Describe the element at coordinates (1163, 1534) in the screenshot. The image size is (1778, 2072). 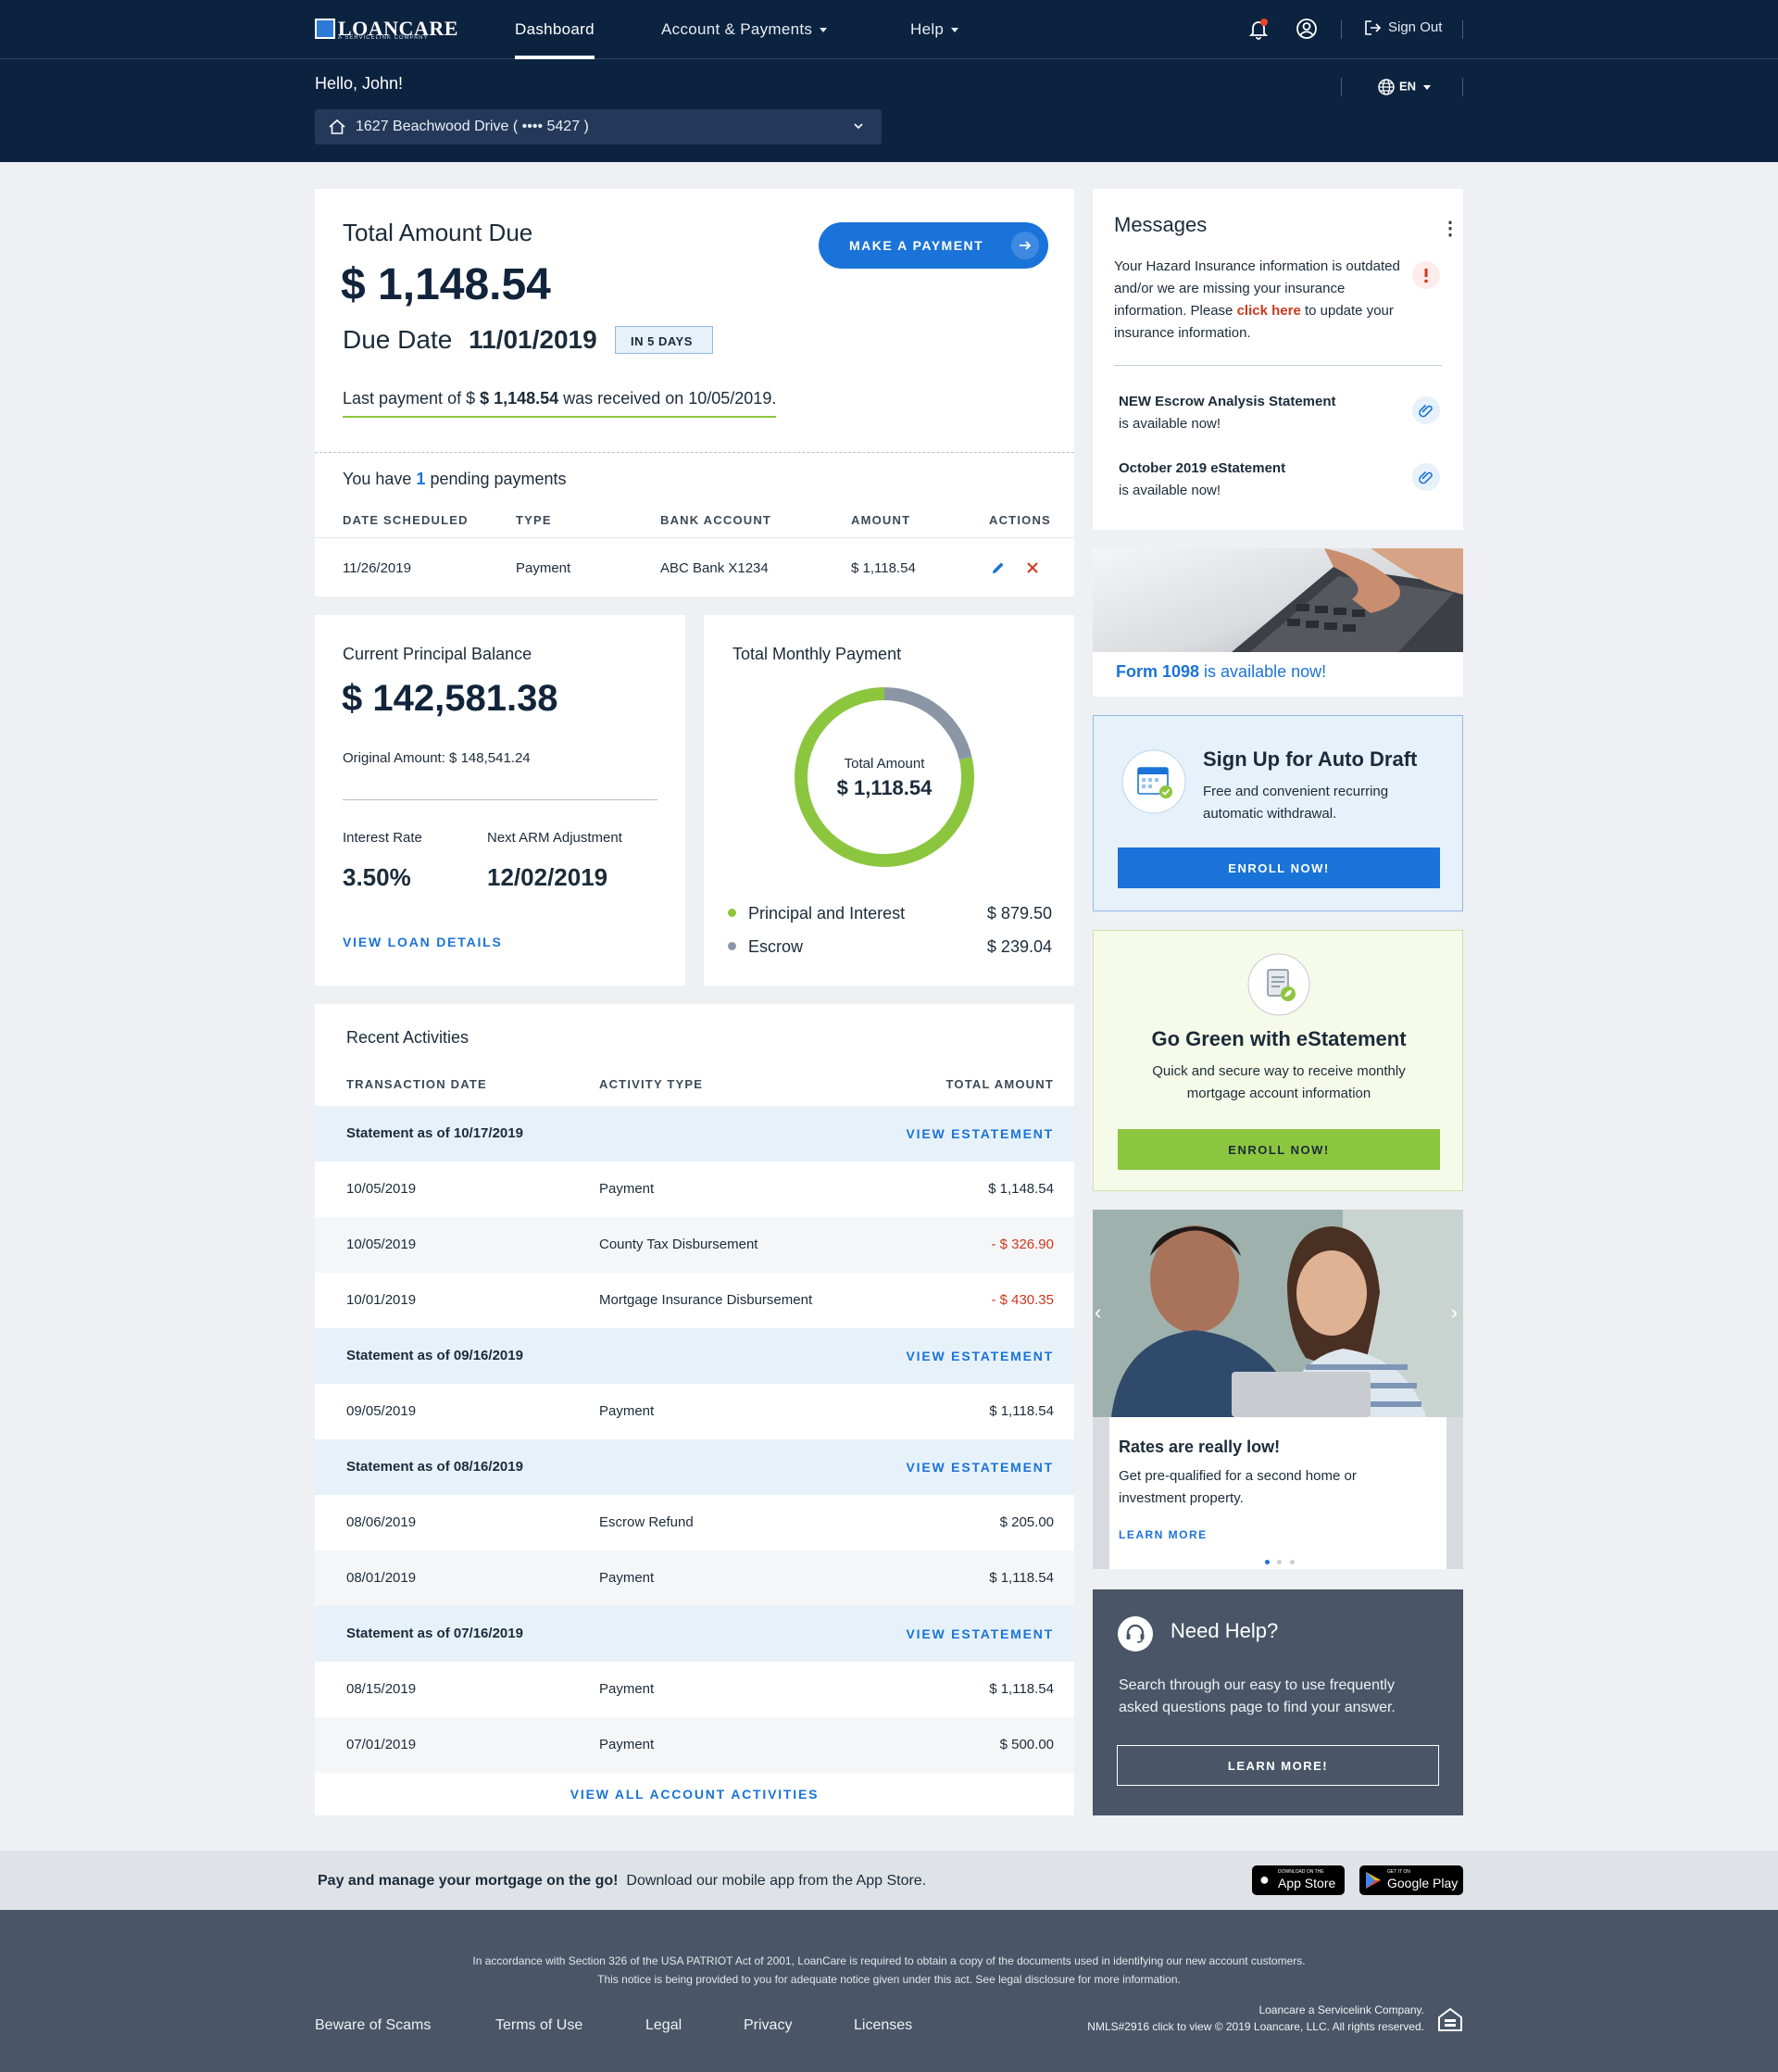
I see `promo-learn-more-link: LEARN MORE` at that location.